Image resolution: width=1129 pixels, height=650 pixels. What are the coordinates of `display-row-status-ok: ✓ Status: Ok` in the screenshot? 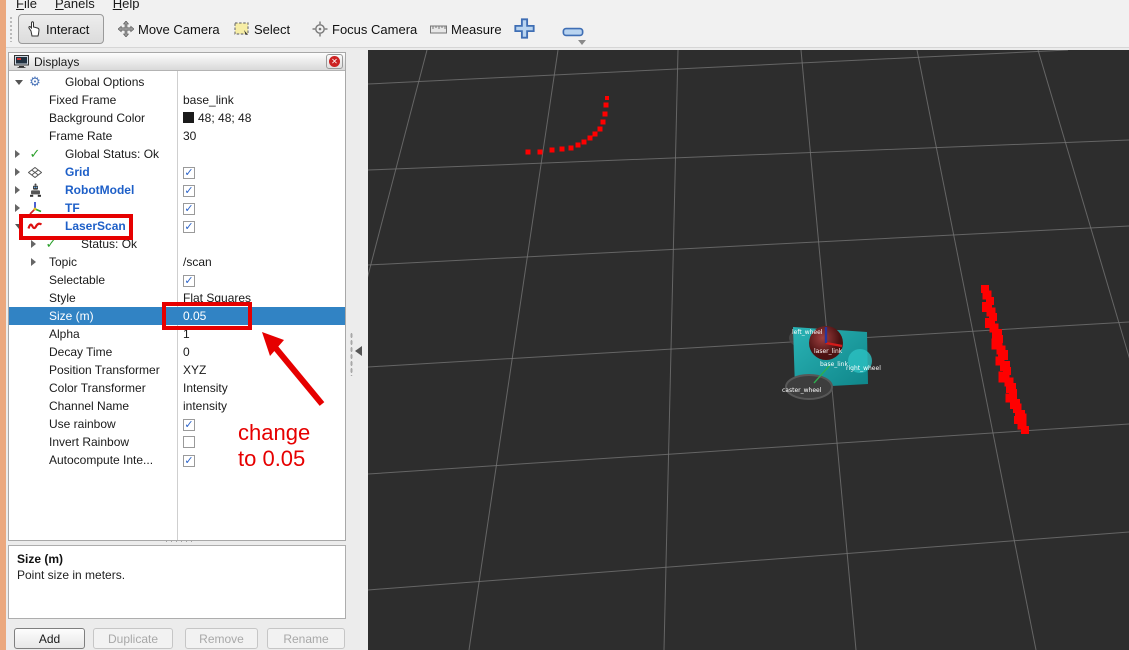 It's located at (177, 244).